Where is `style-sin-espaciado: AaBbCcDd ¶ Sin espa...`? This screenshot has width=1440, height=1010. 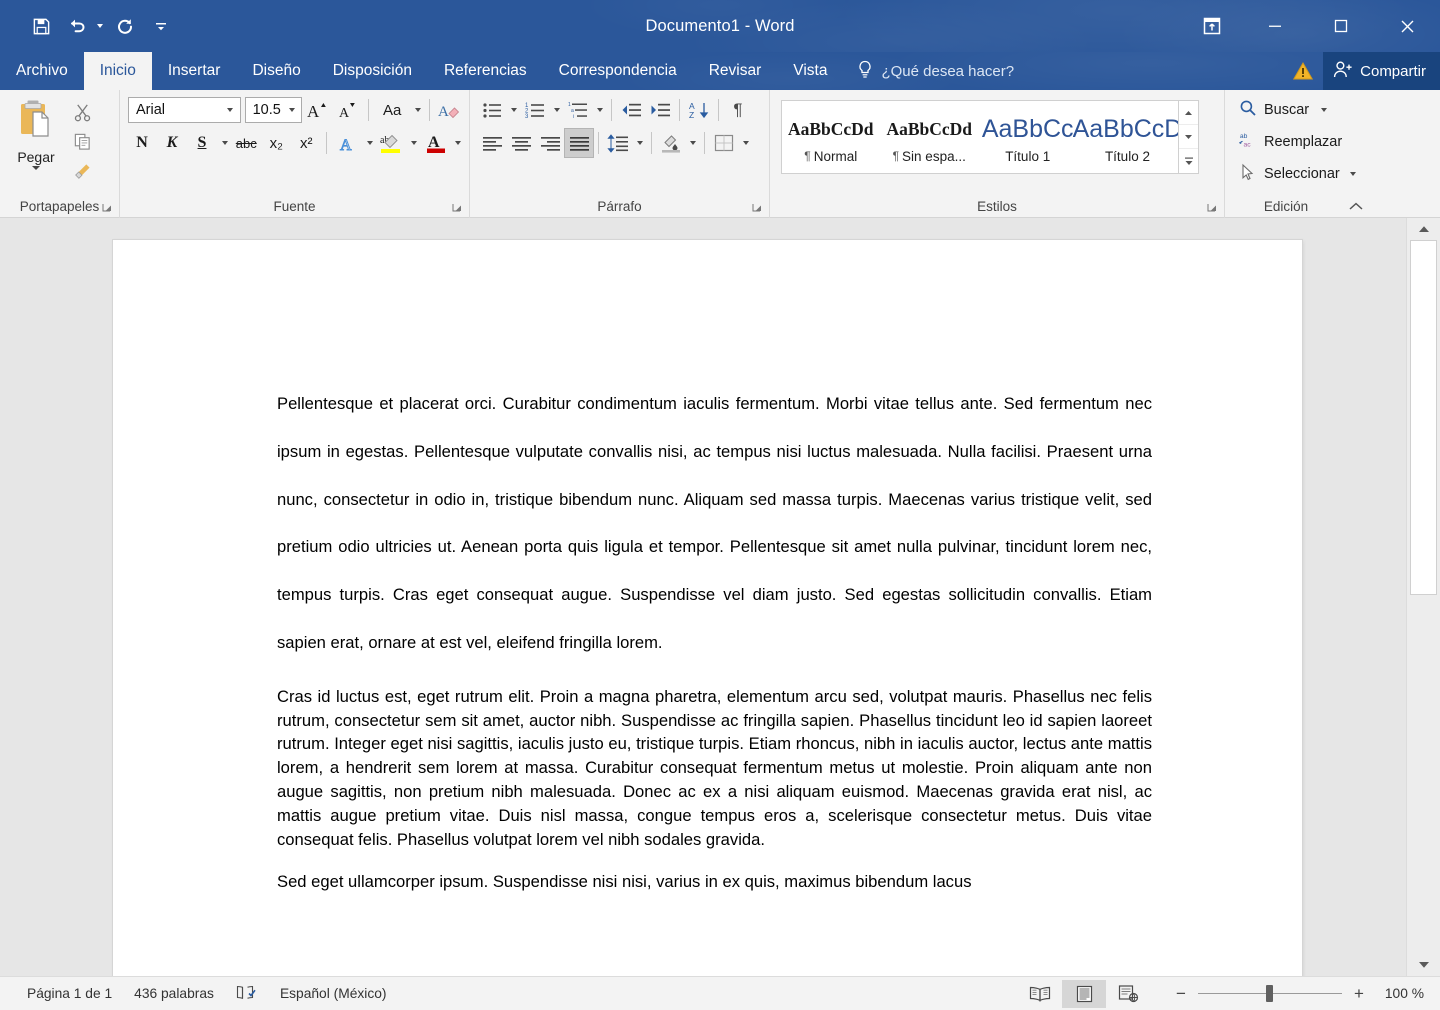
style-sin-espaciado: AaBbCcDd ¶ Sin espa... is located at coordinates (929, 137).